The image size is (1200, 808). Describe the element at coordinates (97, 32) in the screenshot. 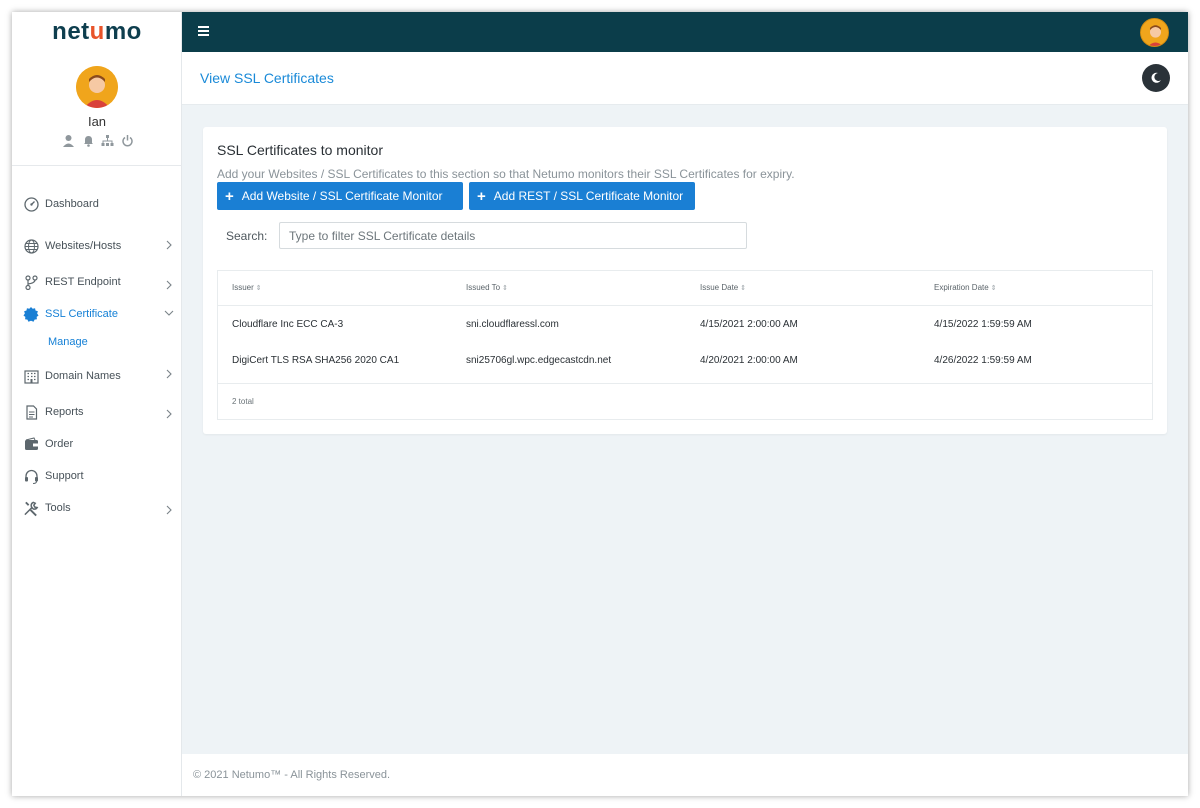

I see `netumo-logo: netumo` at that location.